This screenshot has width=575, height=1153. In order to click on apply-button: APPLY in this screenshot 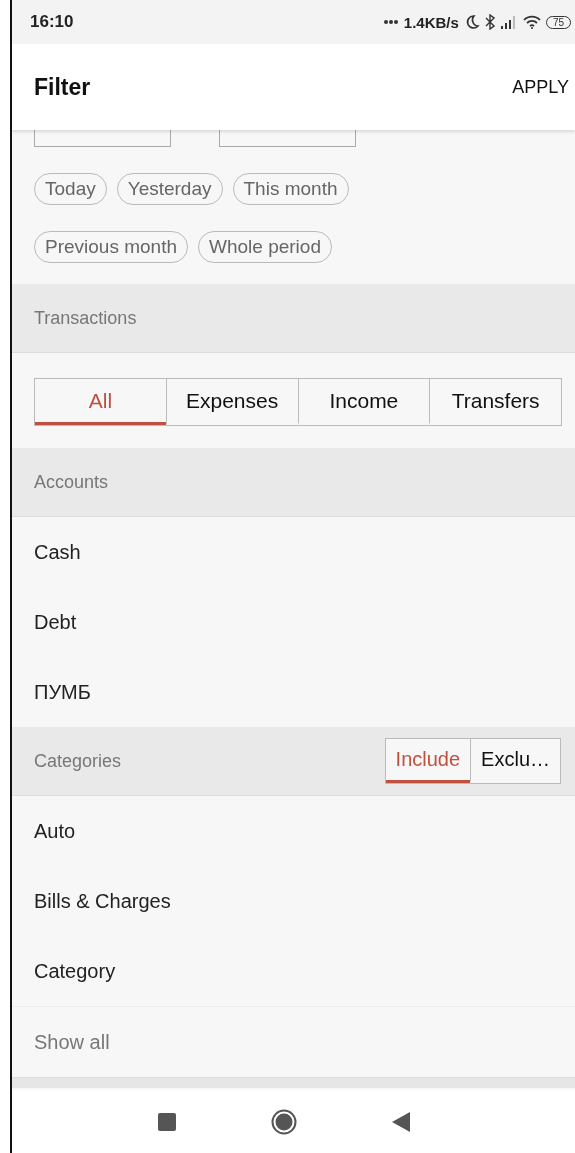, I will do `click(540, 87)`.